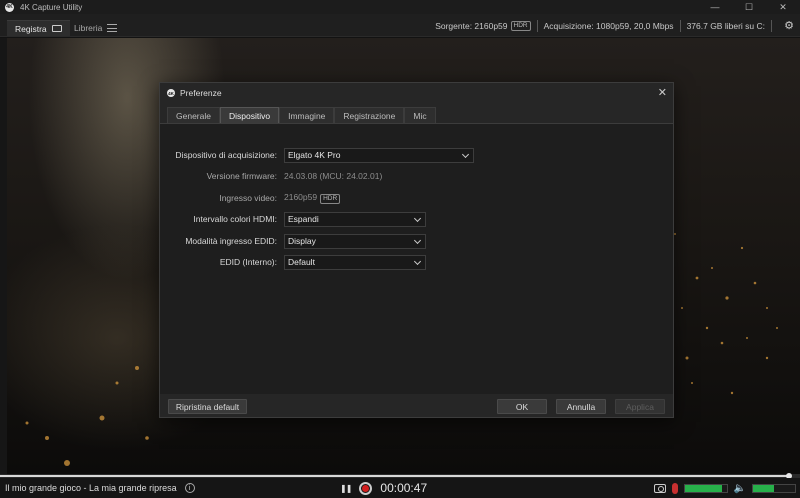 This screenshot has width=800, height=498. I want to click on video-input-hdr-badge: HDR, so click(330, 199).